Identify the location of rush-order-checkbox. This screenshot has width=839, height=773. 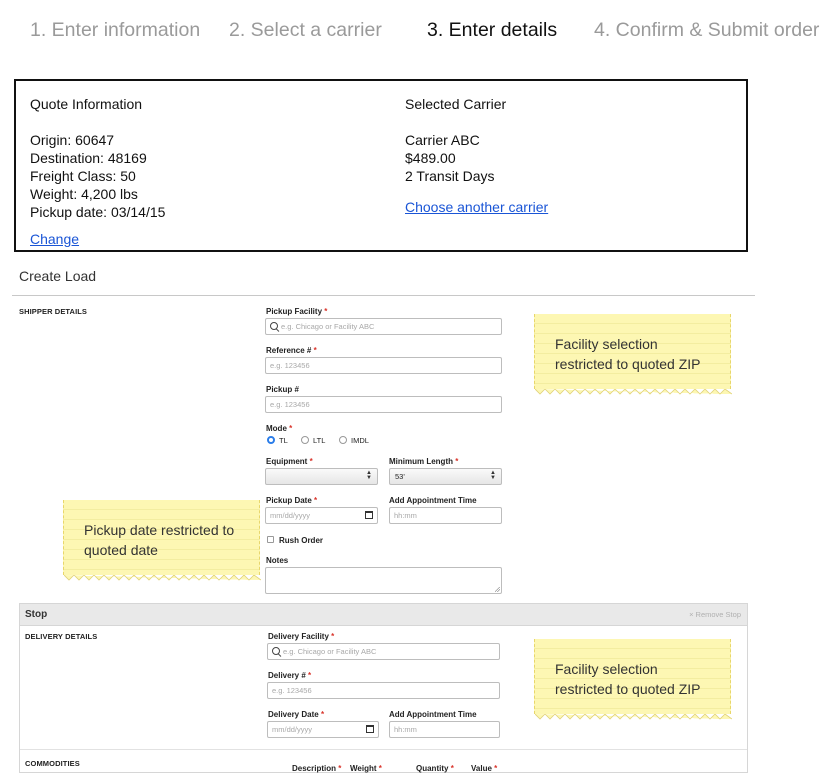
(270, 539).